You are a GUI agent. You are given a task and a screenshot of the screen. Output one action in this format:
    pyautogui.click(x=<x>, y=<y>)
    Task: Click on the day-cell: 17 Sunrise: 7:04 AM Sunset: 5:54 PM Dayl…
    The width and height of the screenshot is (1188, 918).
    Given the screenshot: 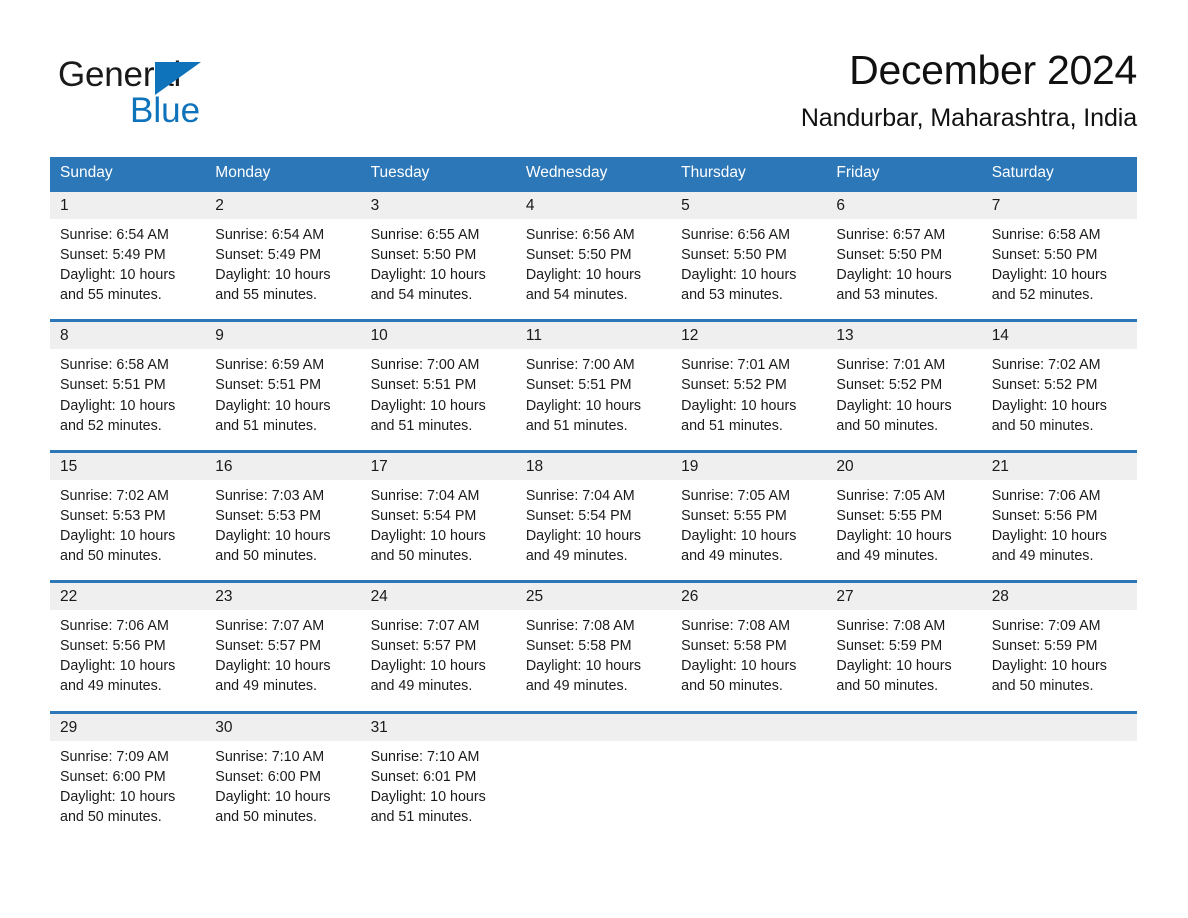 What is the action you would take?
    pyautogui.click(x=438, y=516)
    